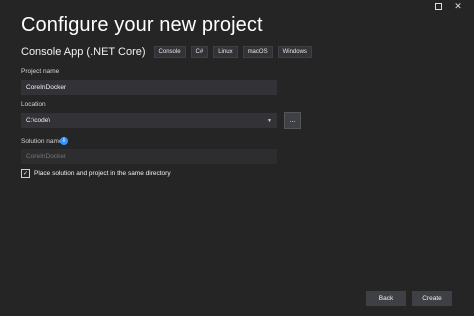 The width and height of the screenshot is (474, 316). Describe the element at coordinates (432, 298) in the screenshot. I see `create-button: Create` at that location.